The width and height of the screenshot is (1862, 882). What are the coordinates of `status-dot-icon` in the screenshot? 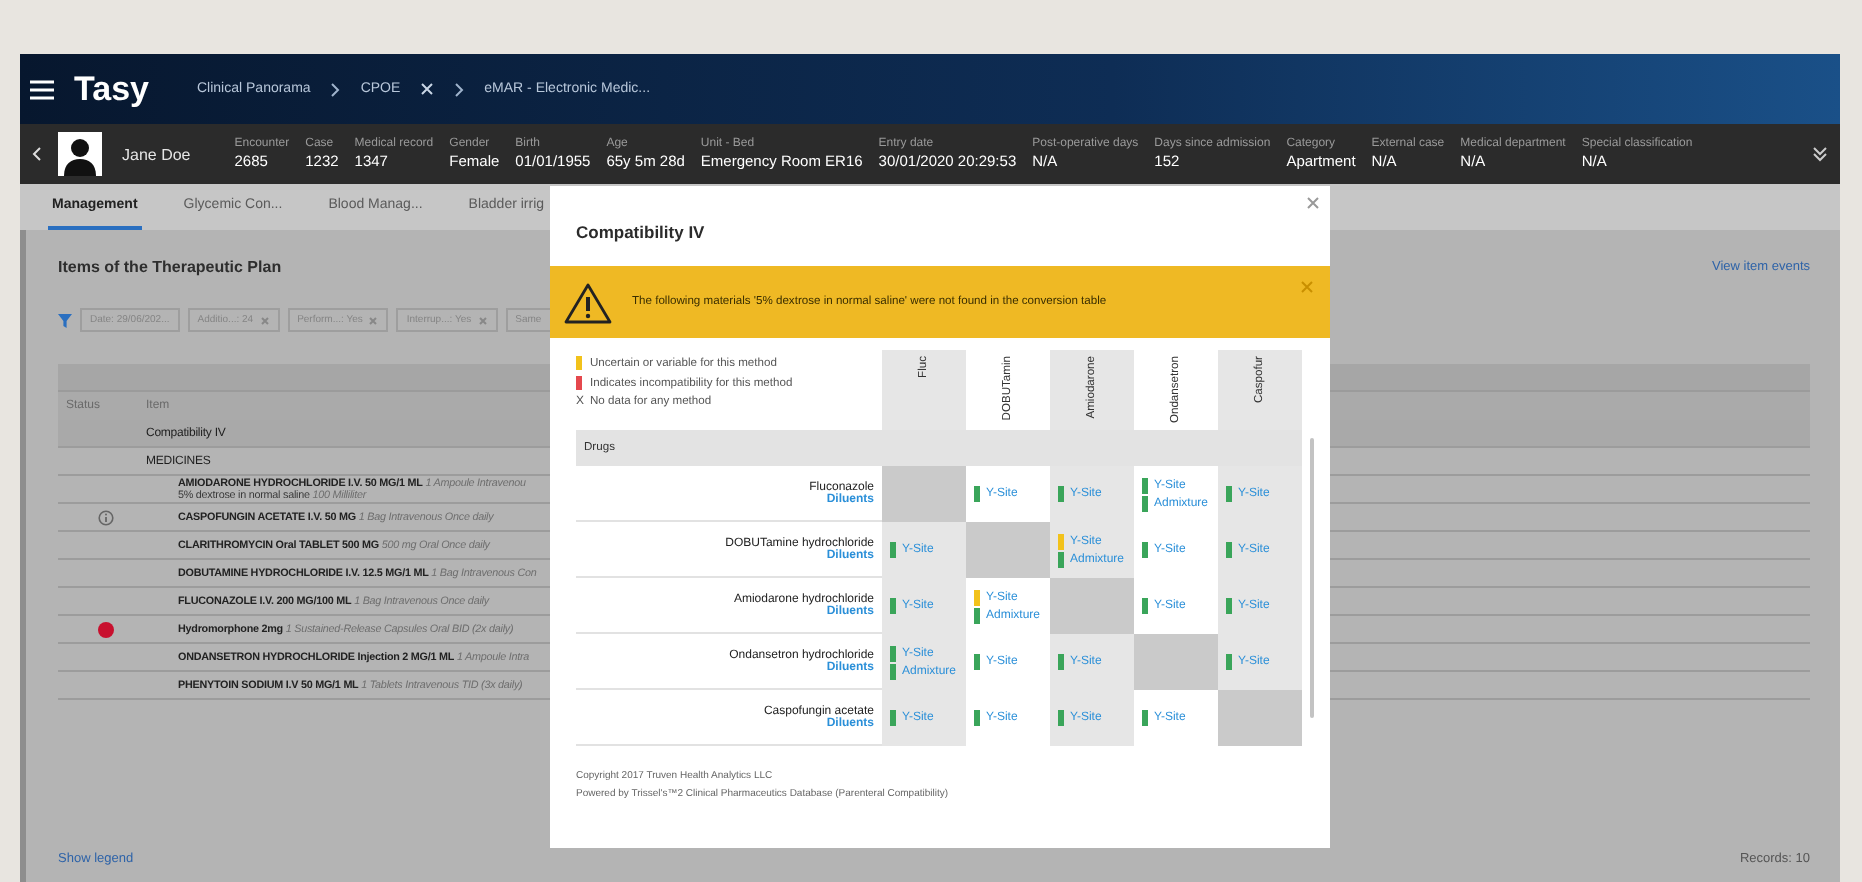 It's located at (106, 629).